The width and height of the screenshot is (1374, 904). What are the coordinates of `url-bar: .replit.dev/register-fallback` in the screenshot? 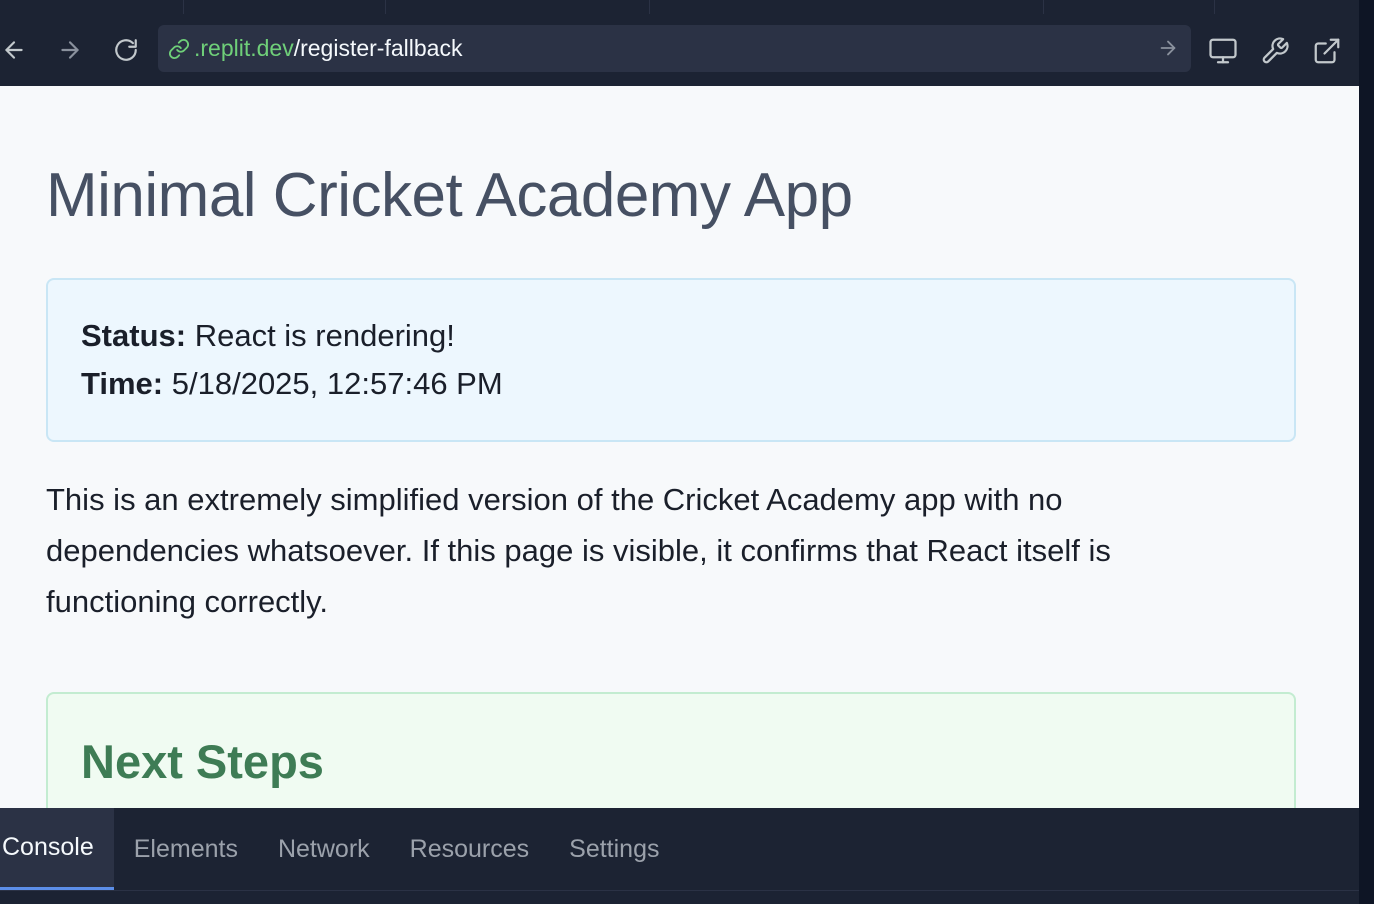 It's located at (674, 48).